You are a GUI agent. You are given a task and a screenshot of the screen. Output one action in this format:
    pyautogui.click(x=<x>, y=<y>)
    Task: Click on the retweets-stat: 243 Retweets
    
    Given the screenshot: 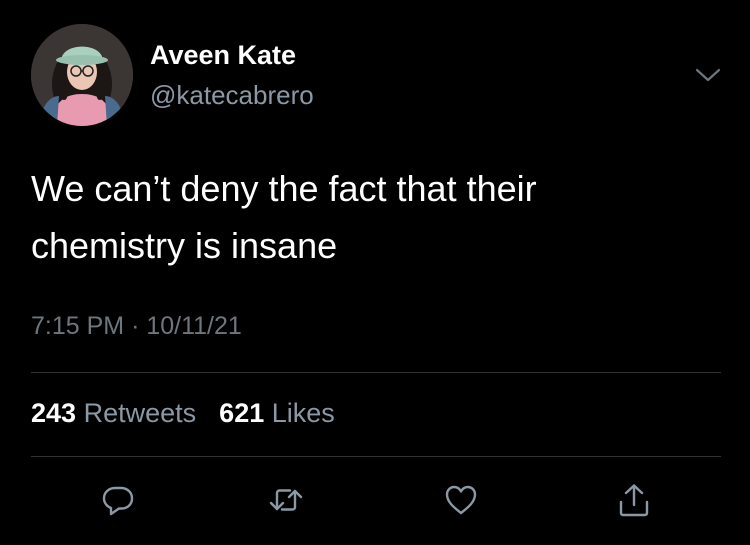 What is the action you would take?
    pyautogui.click(x=113, y=413)
    